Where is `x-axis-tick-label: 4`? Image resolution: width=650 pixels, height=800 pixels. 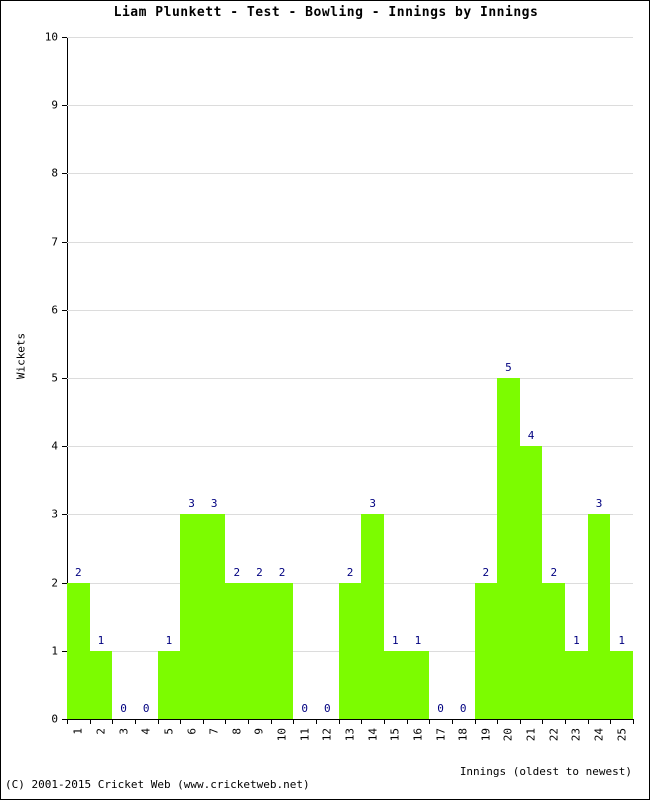
x-axis-tick-label: 4 is located at coordinates (146, 731).